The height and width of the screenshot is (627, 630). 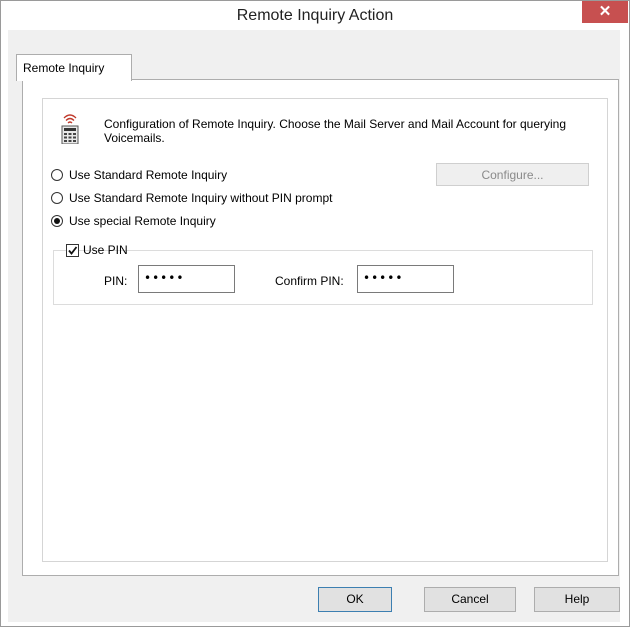 What do you see at coordinates (70, 128) in the screenshot?
I see `phone-keypad-icon` at bounding box center [70, 128].